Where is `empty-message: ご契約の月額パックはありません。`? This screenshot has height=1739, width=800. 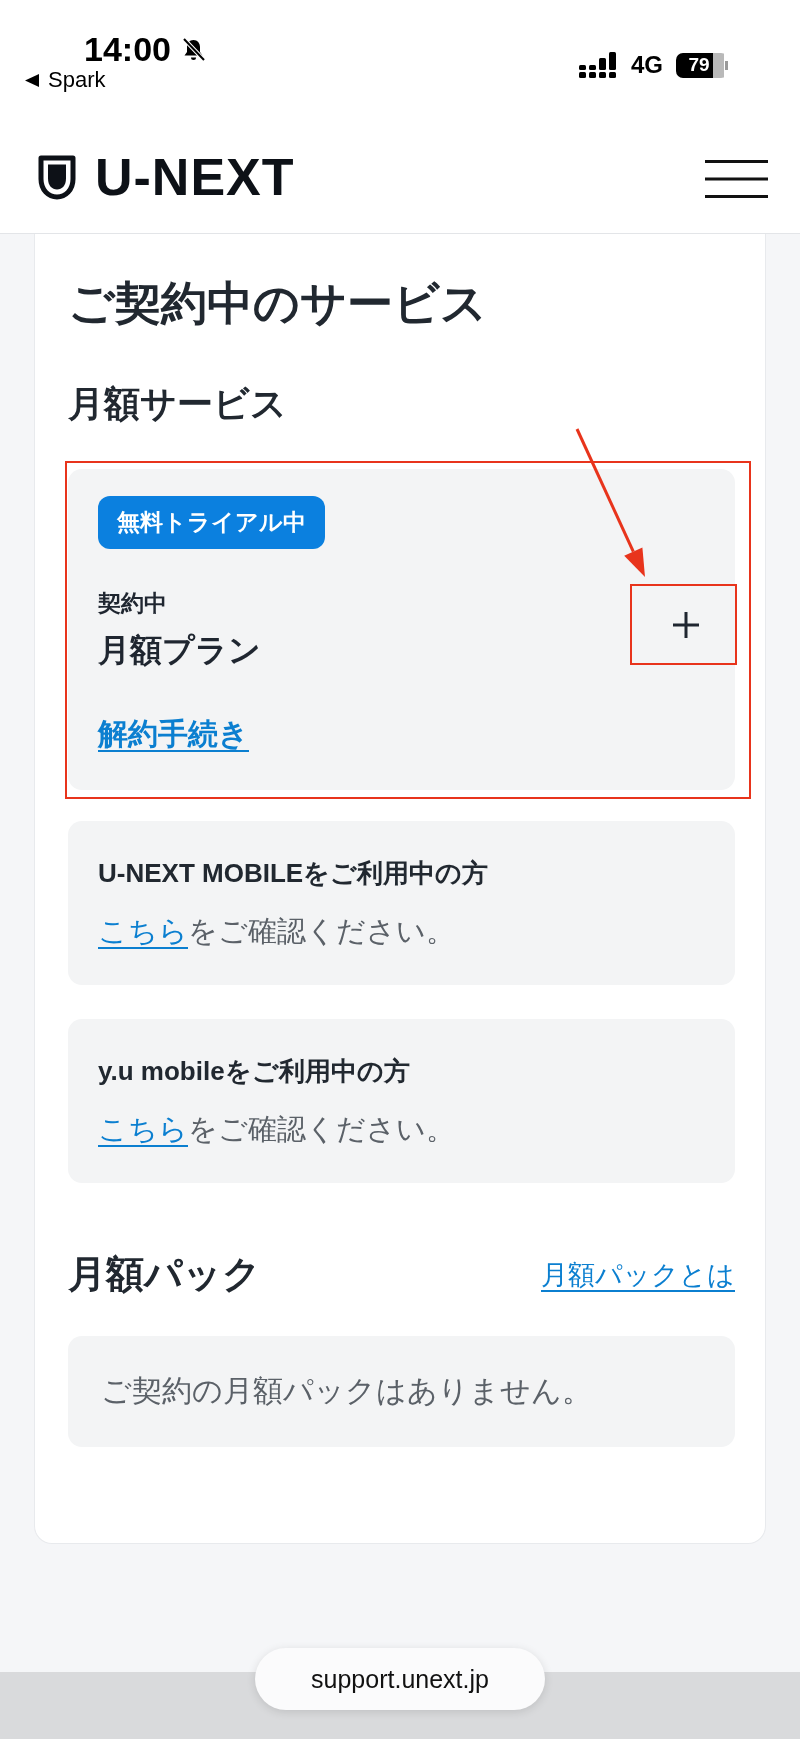 empty-message: ご契約の月額パックはありません。 is located at coordinates (347, 1391).